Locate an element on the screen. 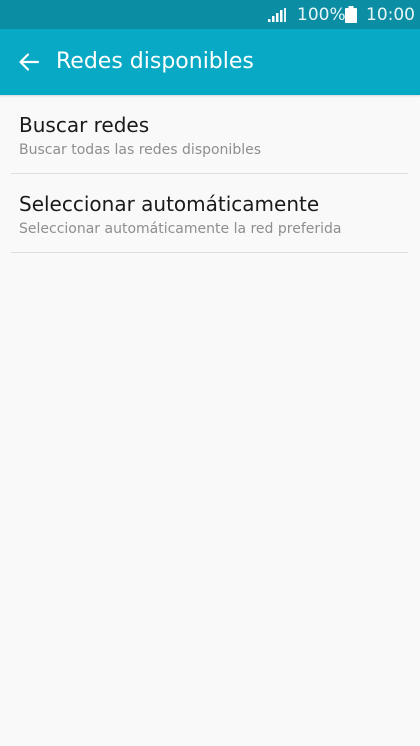  list-item-title: Buscar redes is located at coordinates (84, 125).